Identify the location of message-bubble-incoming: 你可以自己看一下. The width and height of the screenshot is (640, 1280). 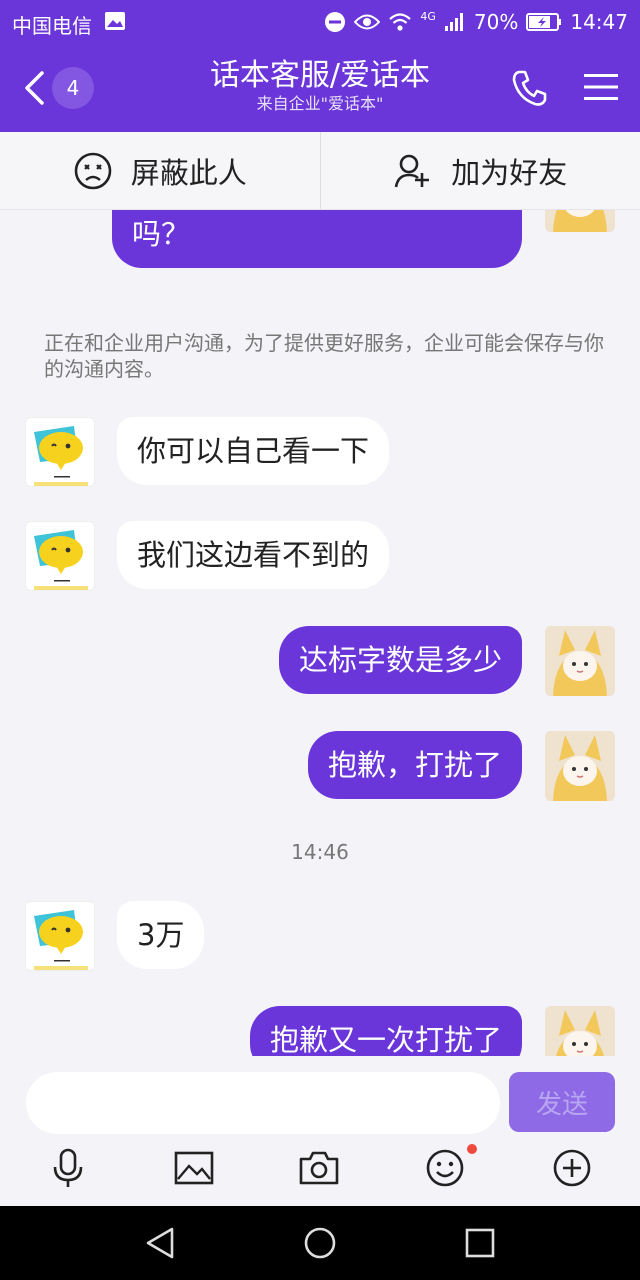
(253, 451).